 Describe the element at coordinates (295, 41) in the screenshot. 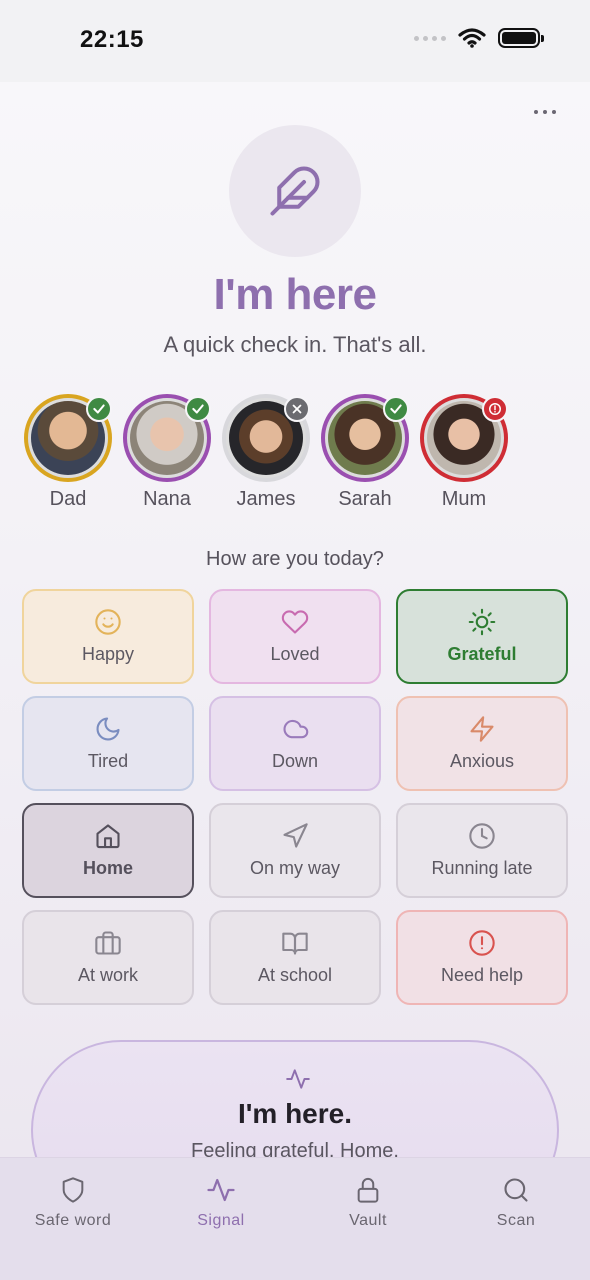

I see `status-bar: 22:15` at that location.